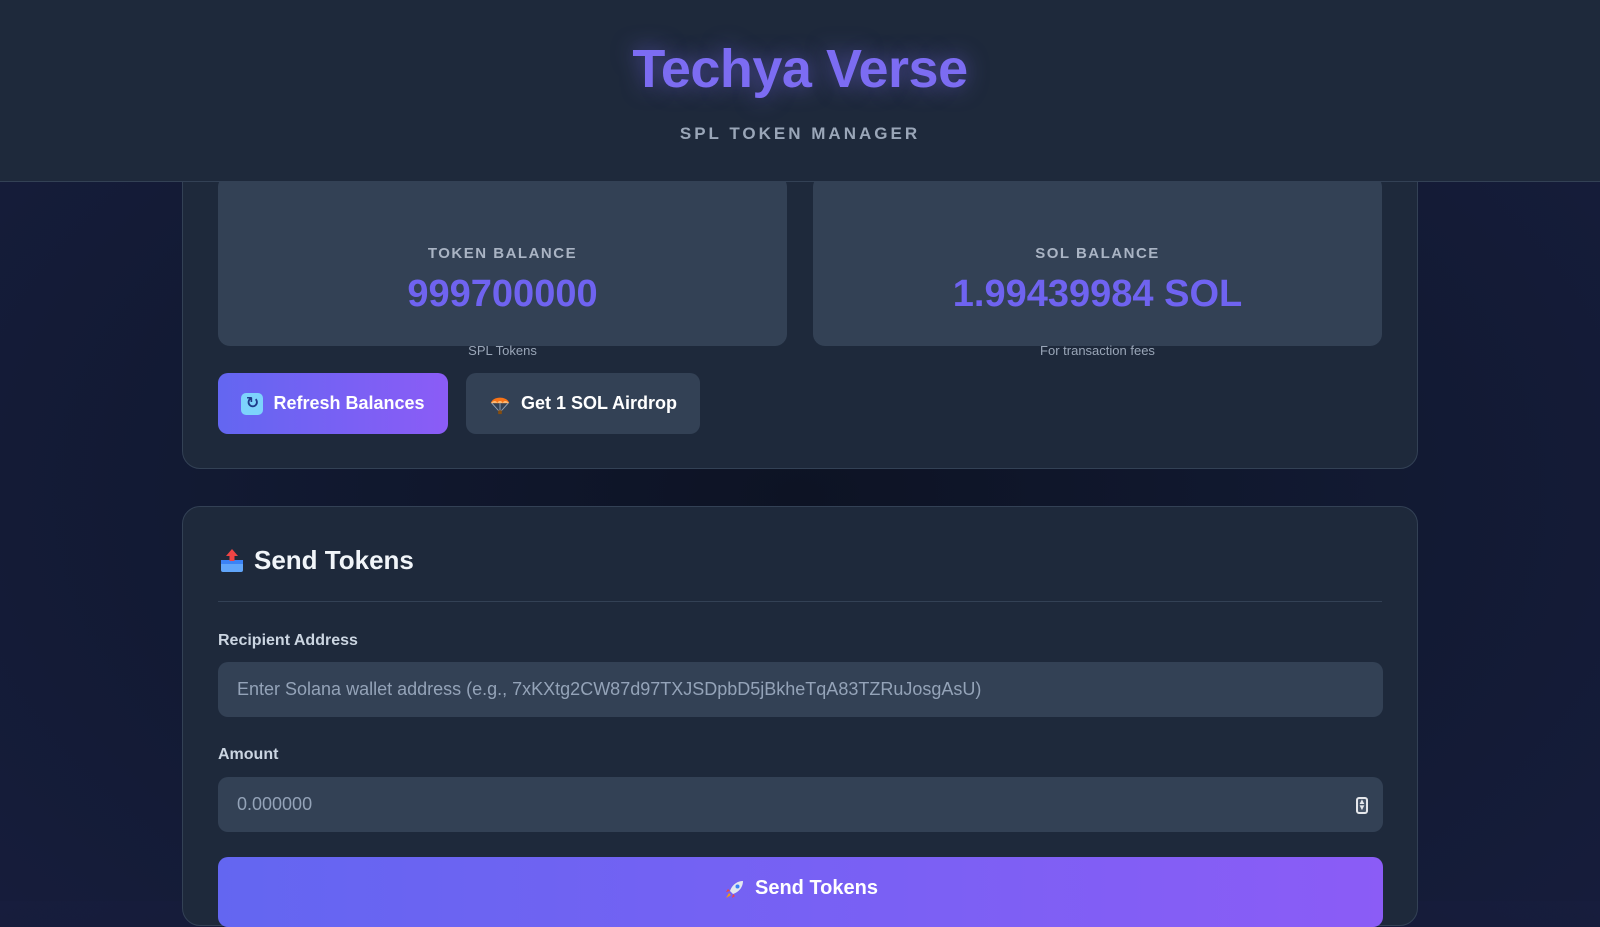 Image resolution: width=1600 pixels, height=927 pixels. Describe the element at coordinates (349, 403) in the screenshot. I see `refresh-balances-label: Refresh Balances` at that location.